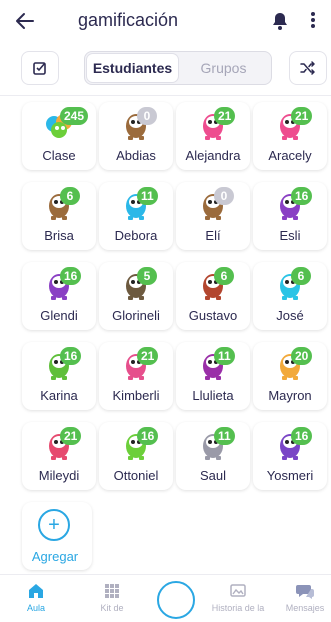  I want to click on student-card: 21 Mileydi, so click(59, 456).